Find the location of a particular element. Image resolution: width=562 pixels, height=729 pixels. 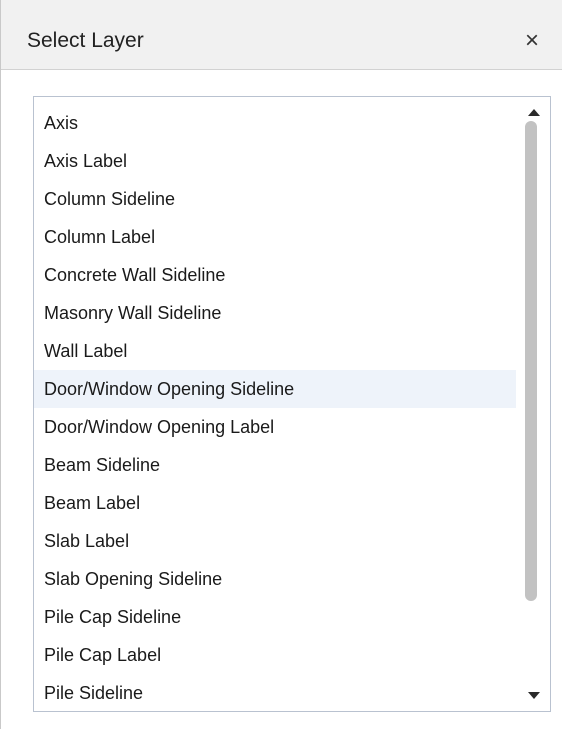

layer-list-item: Slab Opening Sideline is located at coordinates (275, 579).